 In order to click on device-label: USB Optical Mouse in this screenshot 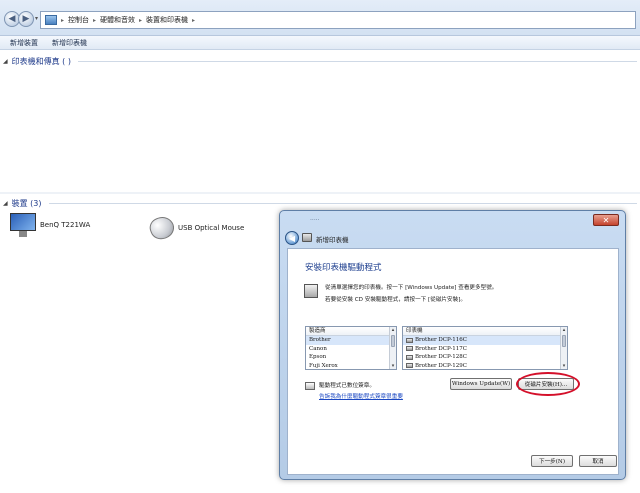, I will do `click(211, 228)`.